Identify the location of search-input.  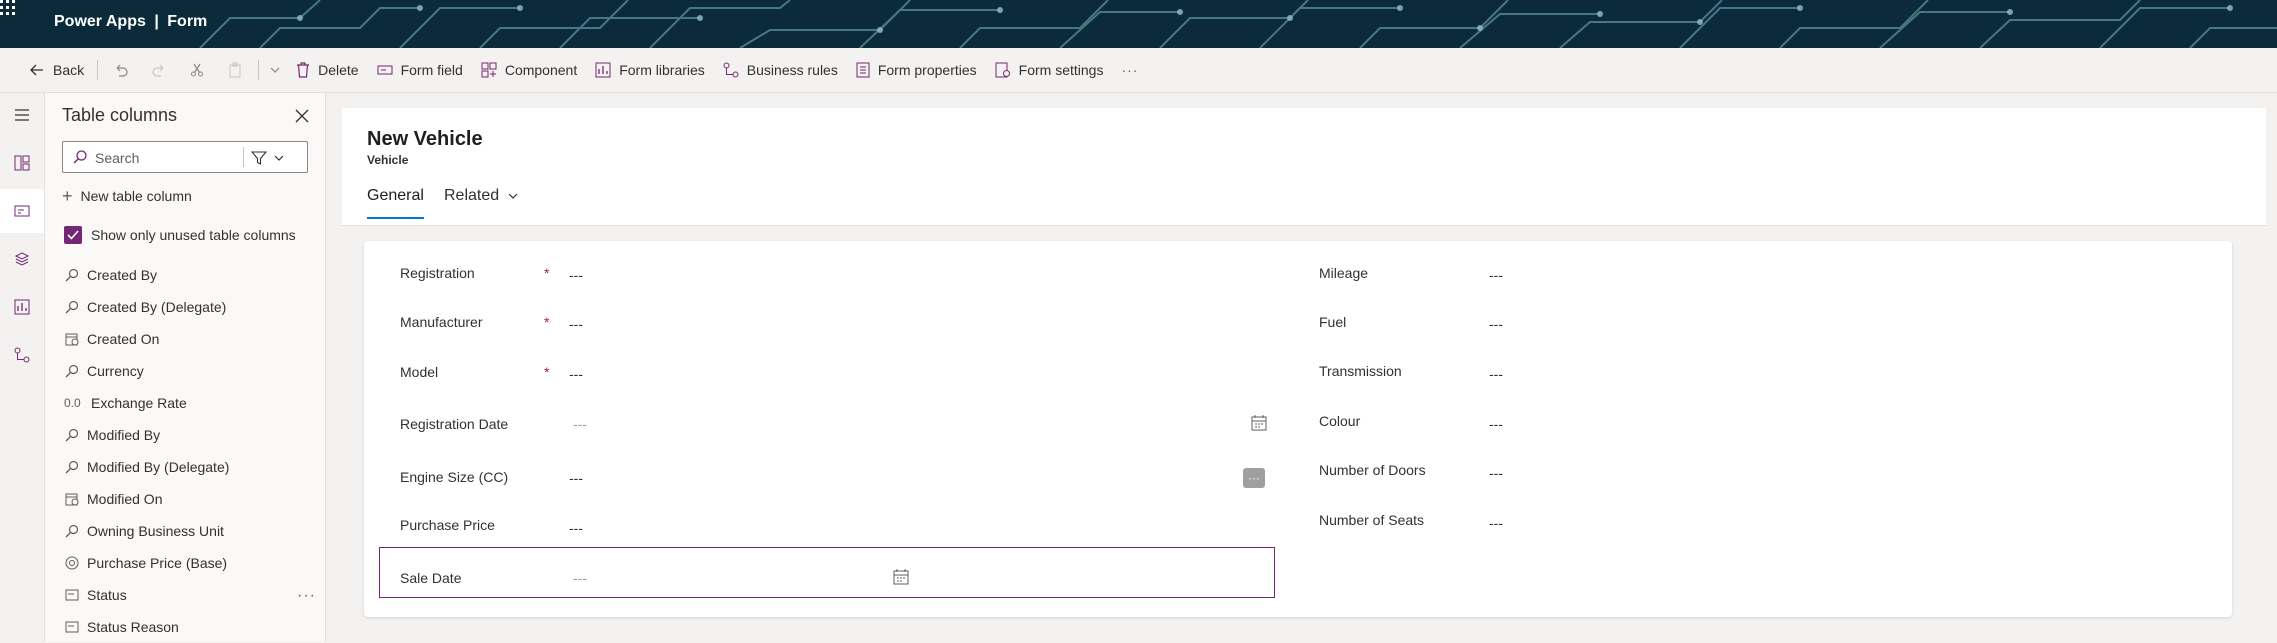
(155, 158).